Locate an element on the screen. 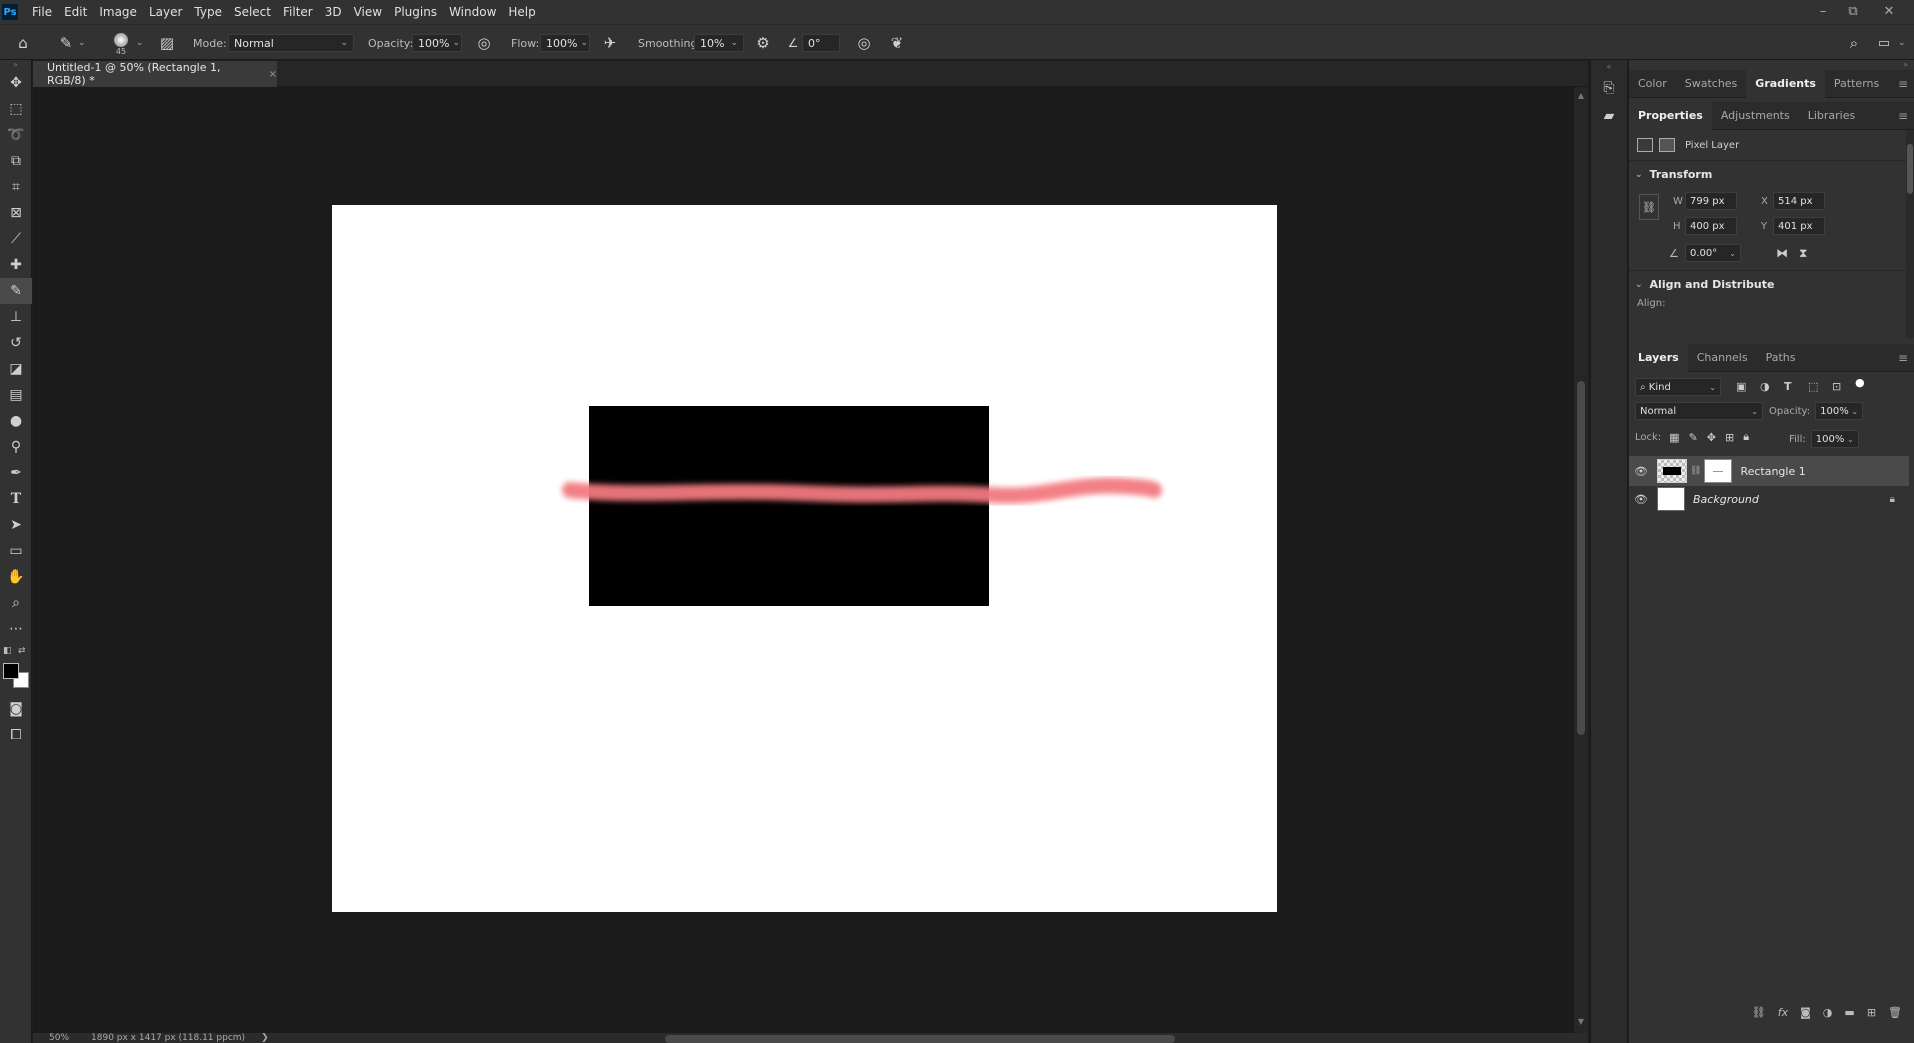 The height and width of the screenshot is (1043, 1914). align-distribute-section-header: ⌄ Align and Distribute is located at coordinates (1704, 284).